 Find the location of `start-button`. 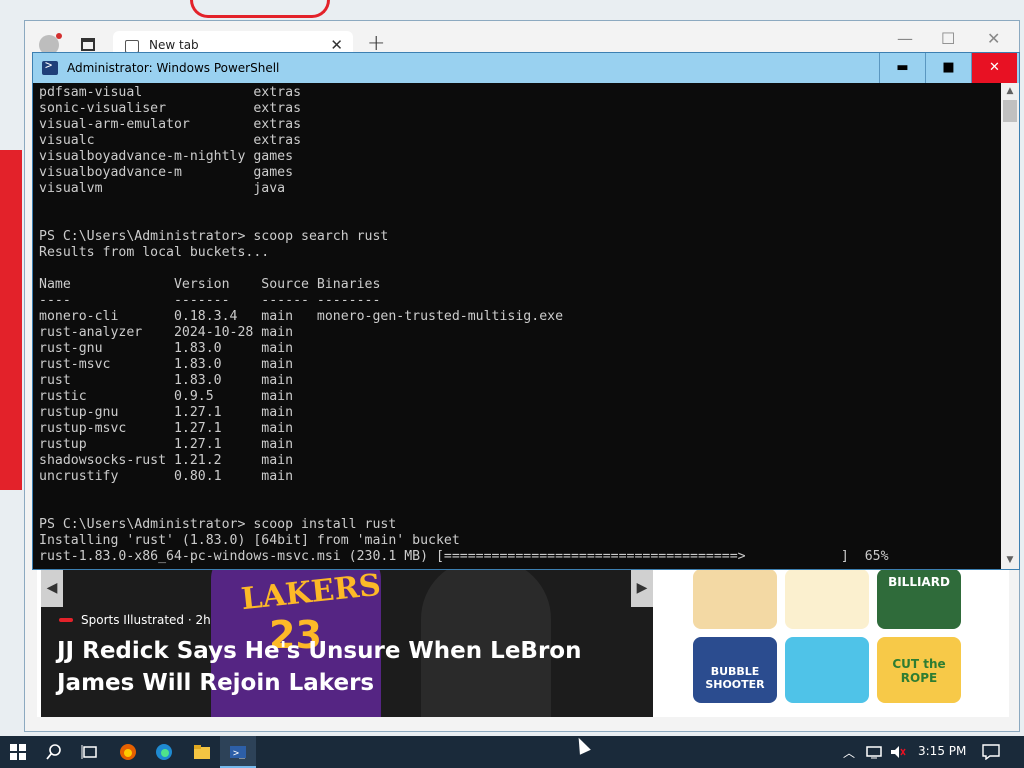

start-button is located at coordinates (18, 752).